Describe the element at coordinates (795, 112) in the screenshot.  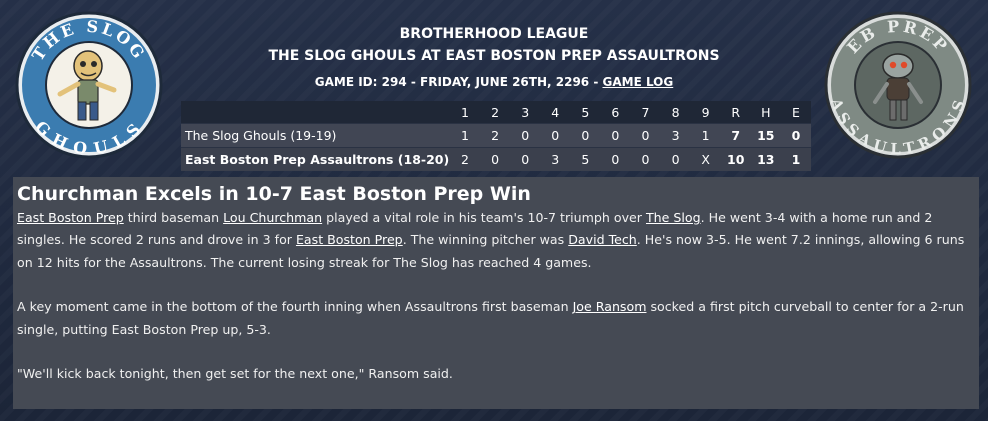
I see `errors-header: E` at that location.